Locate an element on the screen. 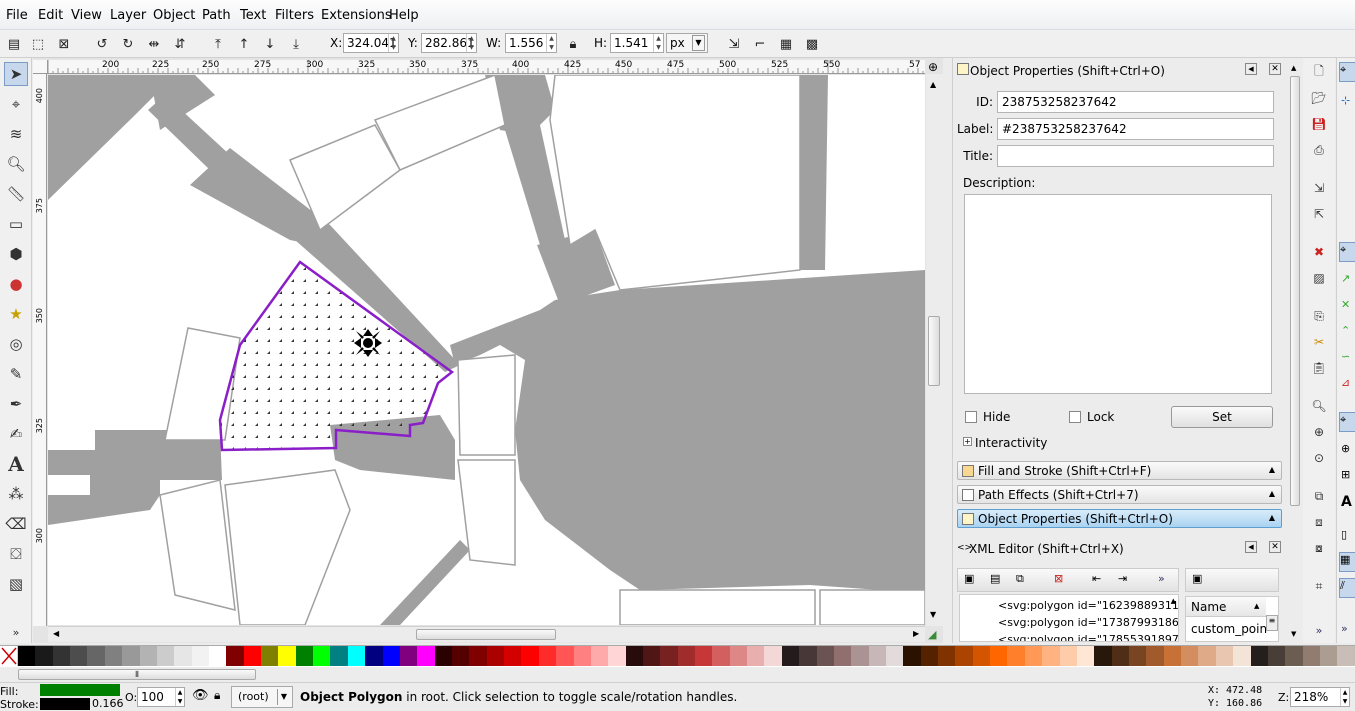  hide-checkbox is located at coordinates (971, 417).